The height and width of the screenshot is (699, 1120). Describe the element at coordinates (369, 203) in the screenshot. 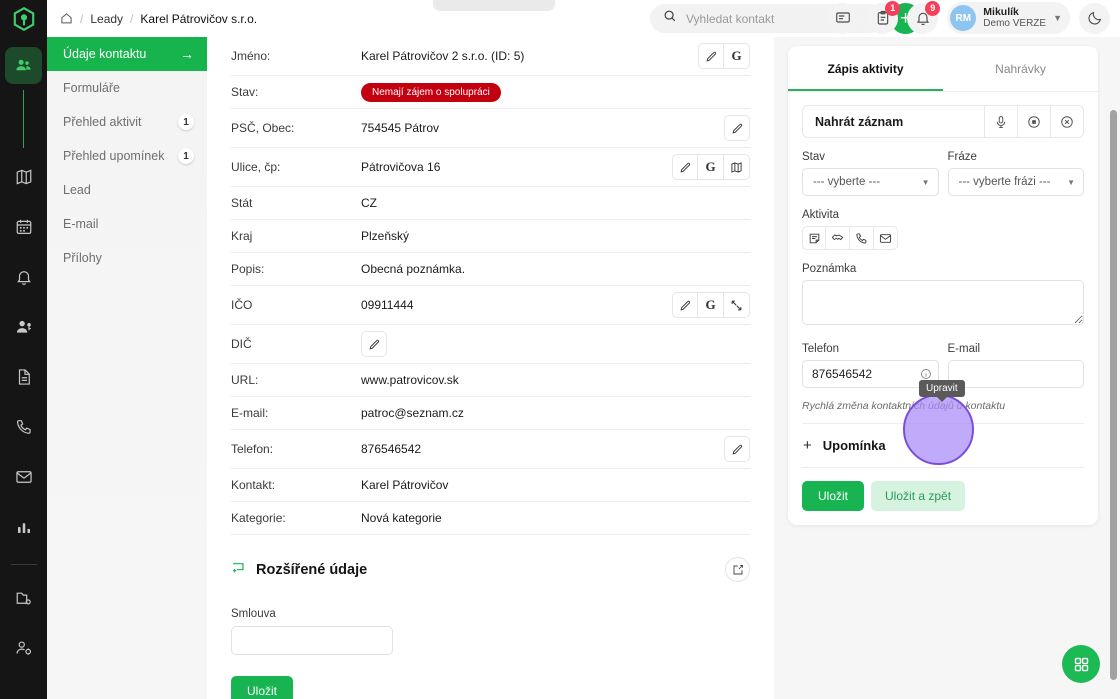

I see `field-value: CZ` at that location.